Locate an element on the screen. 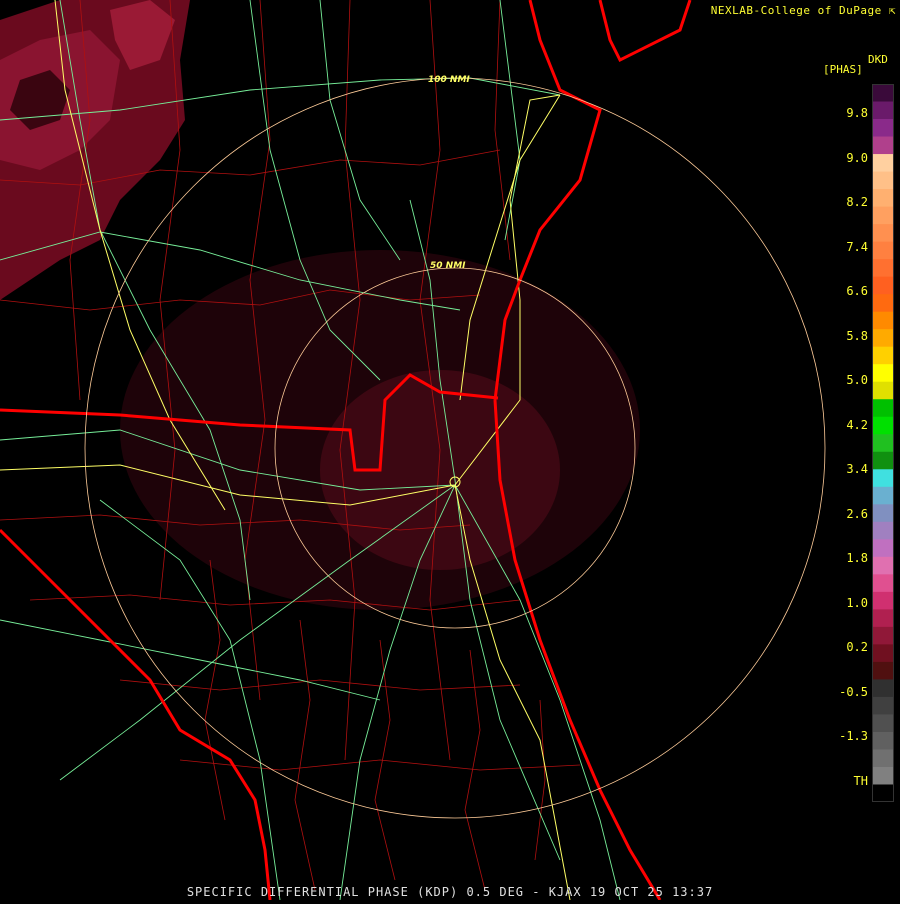 This screenshot has height=904, width=900. color-scale-label: 6.6 is located at coordinates (857, 291).